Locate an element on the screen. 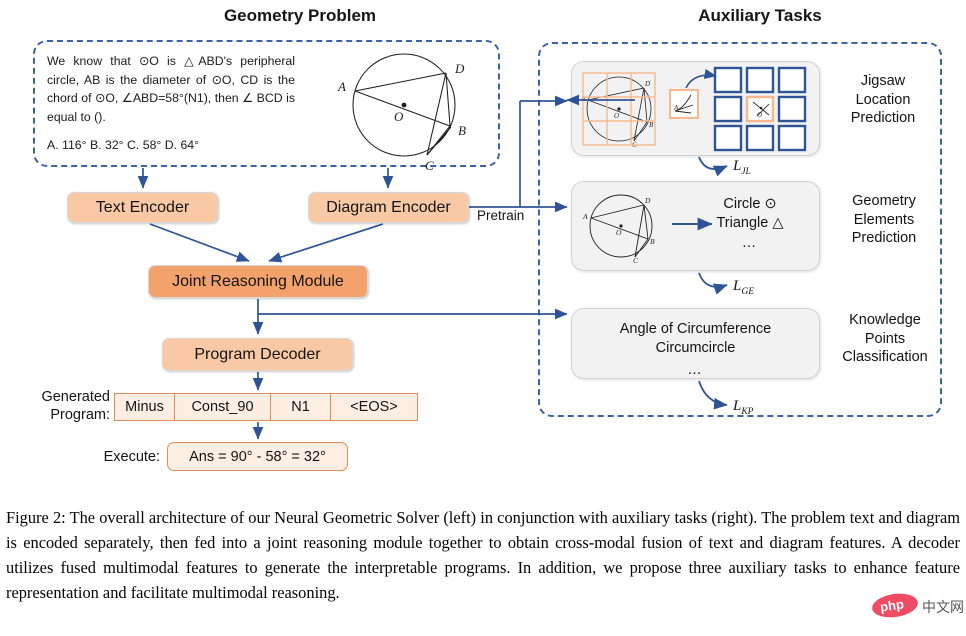 The width and height of the screenshot is (966, 636). watermark-chinese-text: 中文网 is located at coordinates (943, 608).